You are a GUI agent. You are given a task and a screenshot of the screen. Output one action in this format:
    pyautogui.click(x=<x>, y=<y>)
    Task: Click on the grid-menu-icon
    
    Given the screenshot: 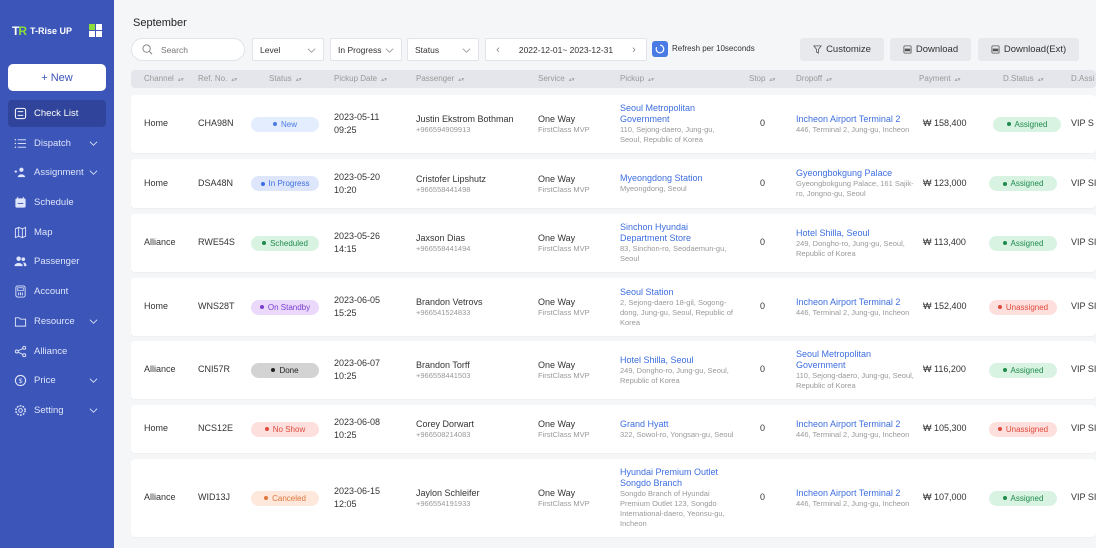 What is the action you would take?
    pyautogui.click(x=95, y=30)
    